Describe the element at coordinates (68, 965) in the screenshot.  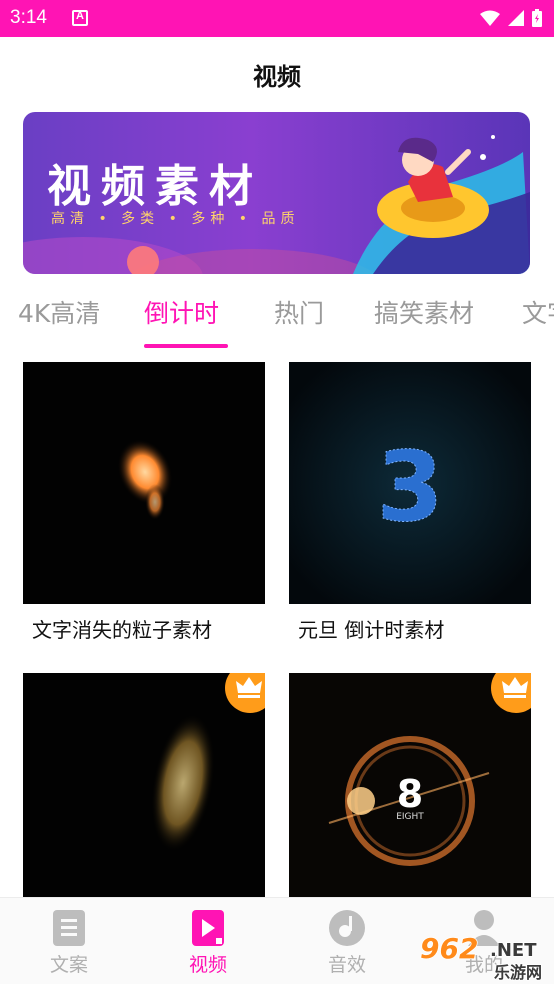
I see `nav-label: 文案` at that location.